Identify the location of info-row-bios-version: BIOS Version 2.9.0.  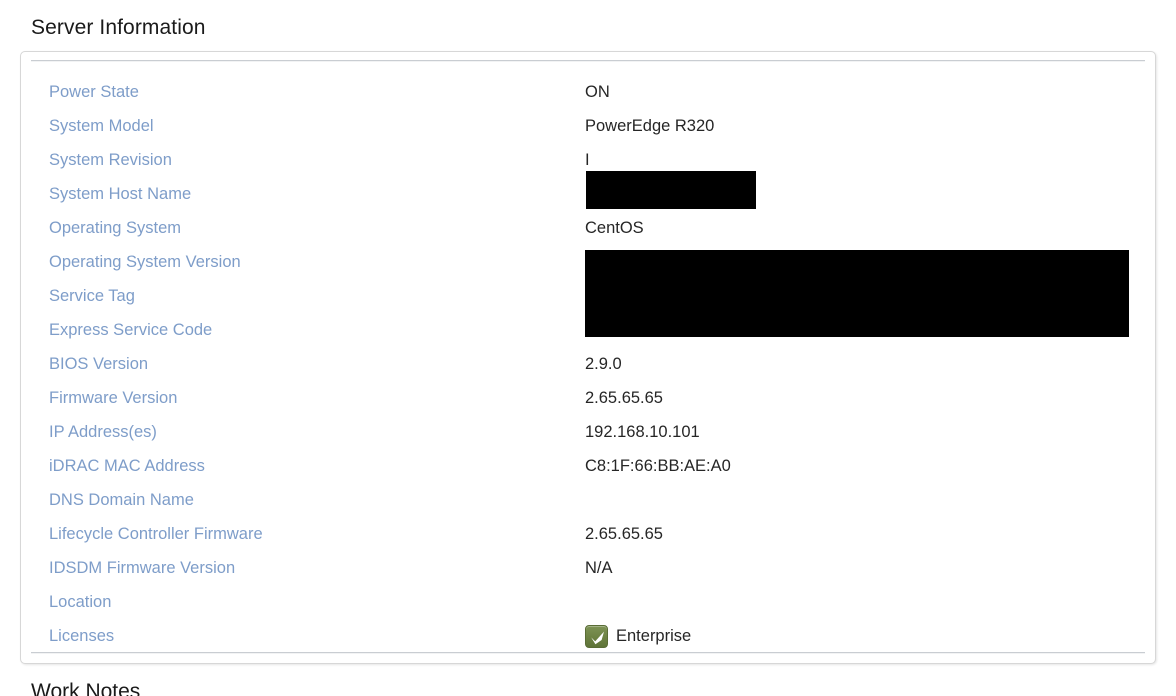
(588, 364).